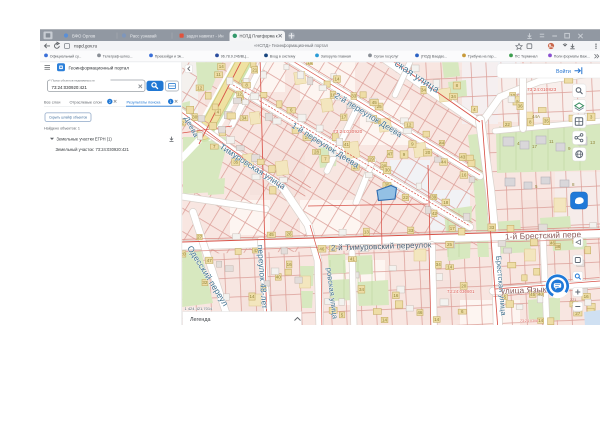 The height and width of the screenshot is (424, 600). Describe the element at coordinates (68, 118) in the screenshot. I see `svg-text: Скрыть шлейф объектов` at that location.